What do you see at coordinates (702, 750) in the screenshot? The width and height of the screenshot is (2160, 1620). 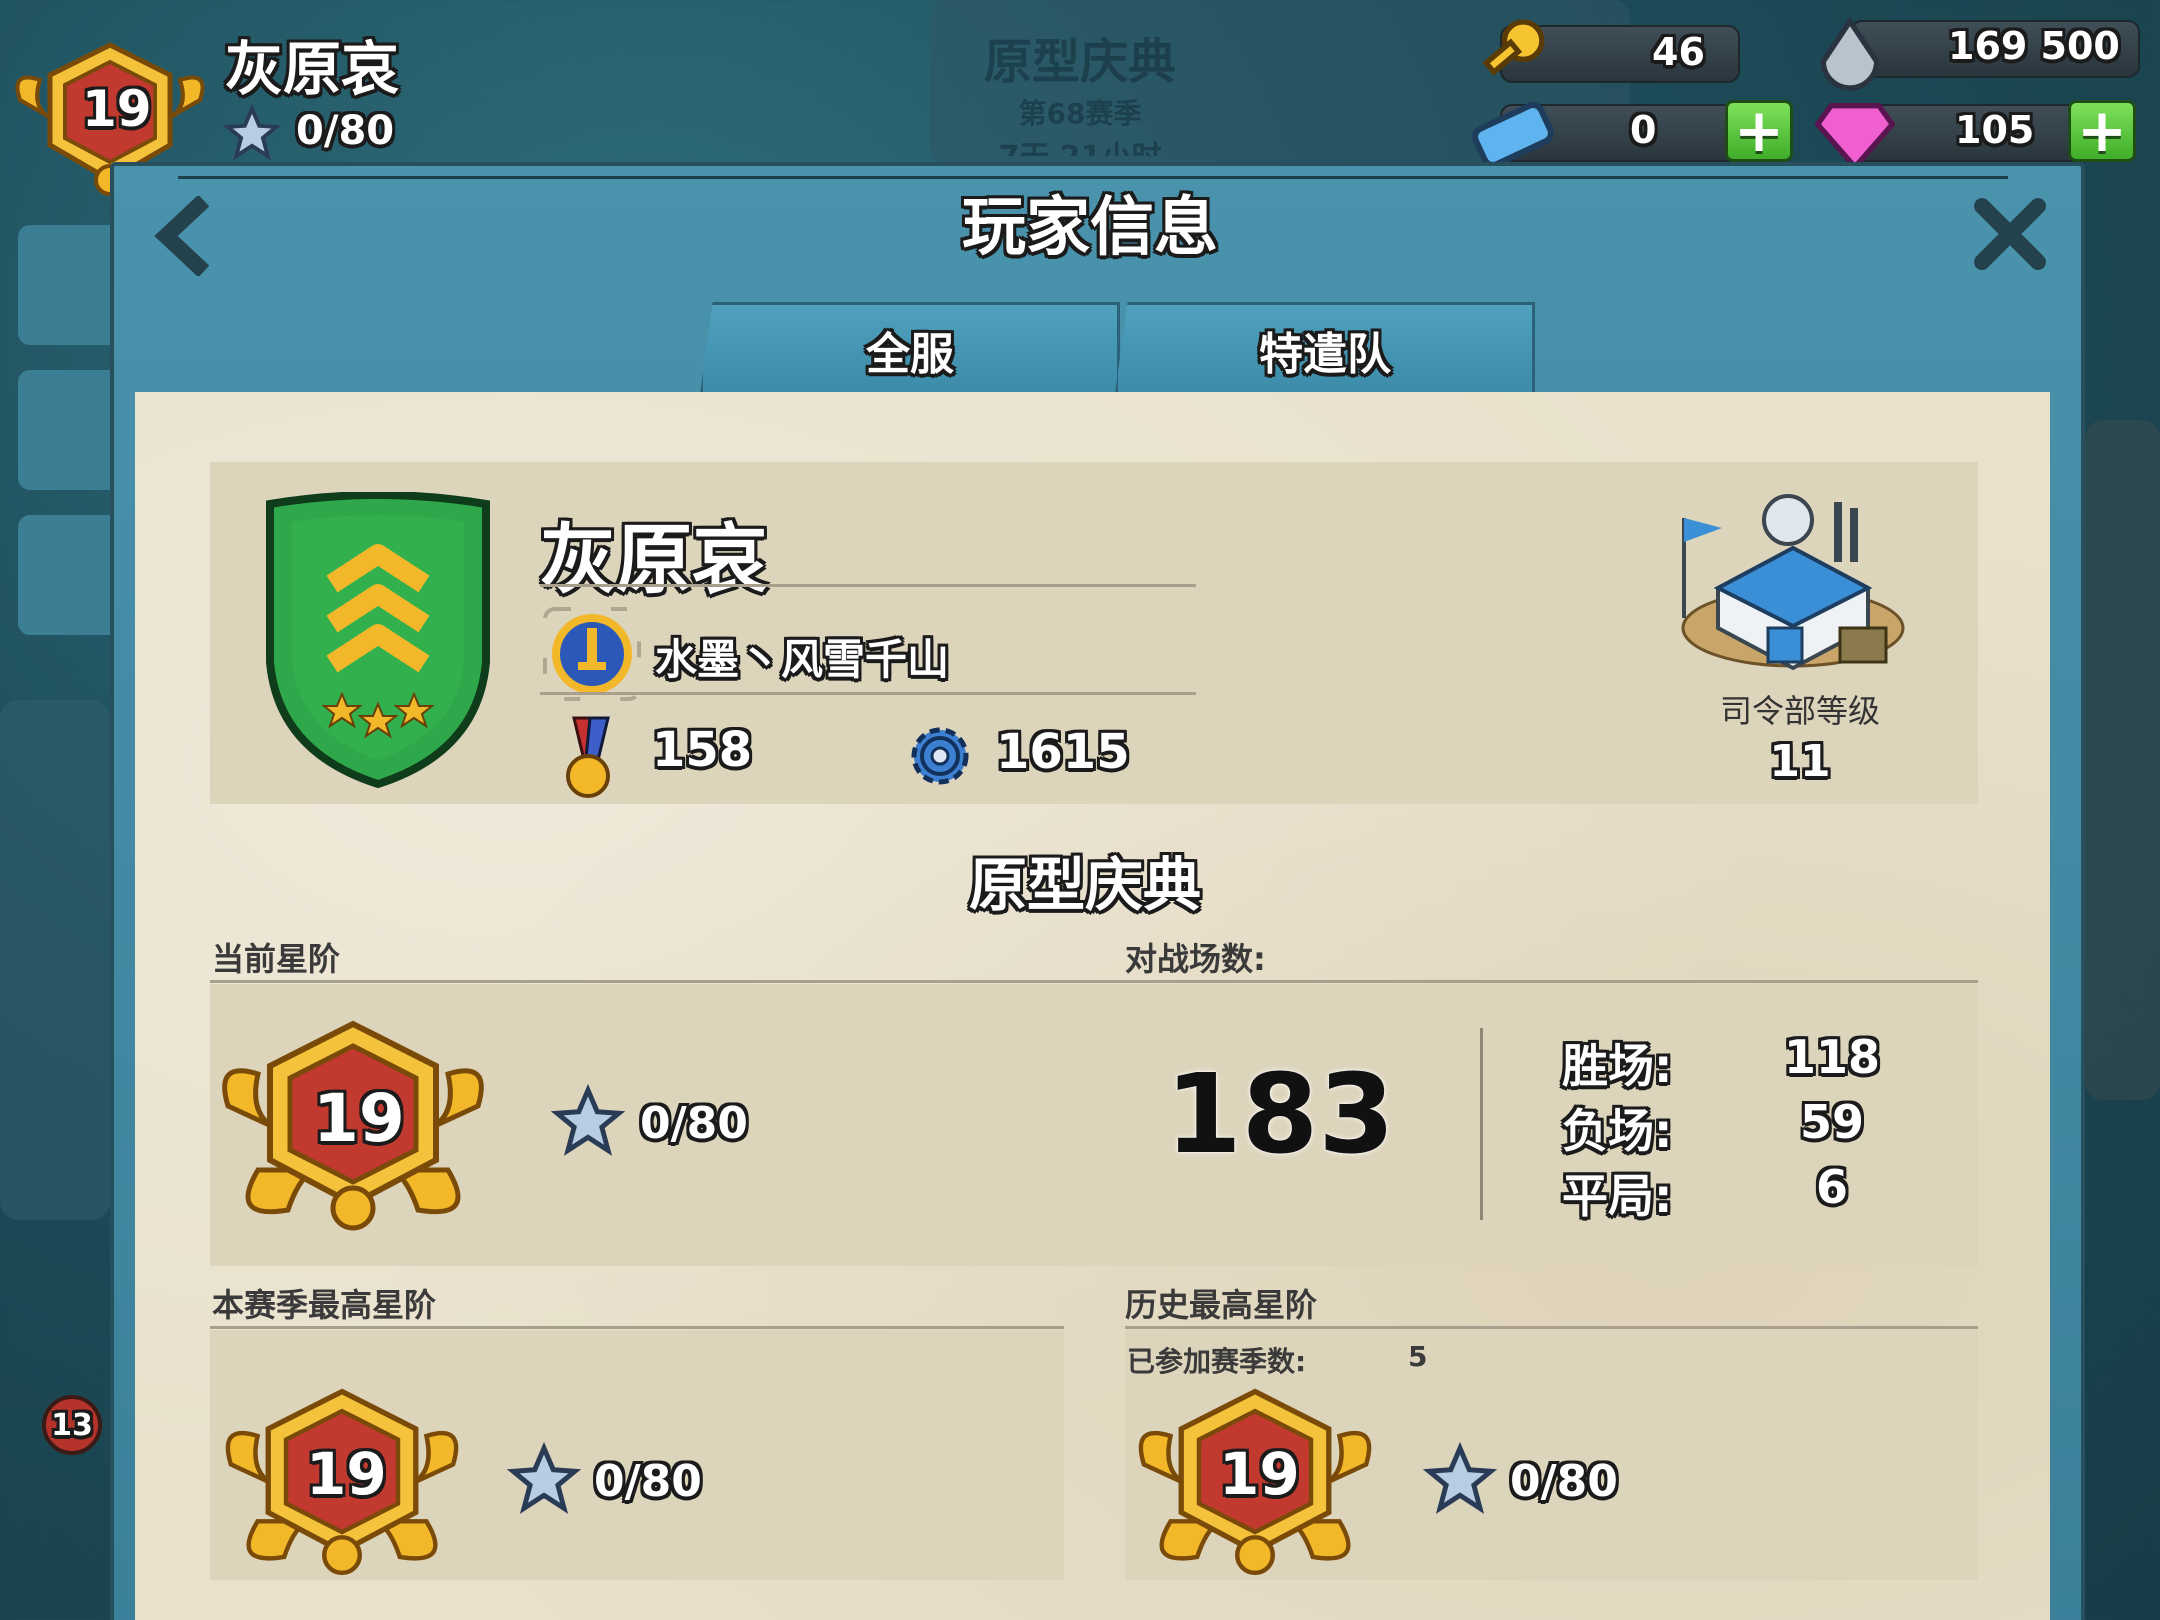 I see `medals-value: 158` at bounding box center [702, 750].